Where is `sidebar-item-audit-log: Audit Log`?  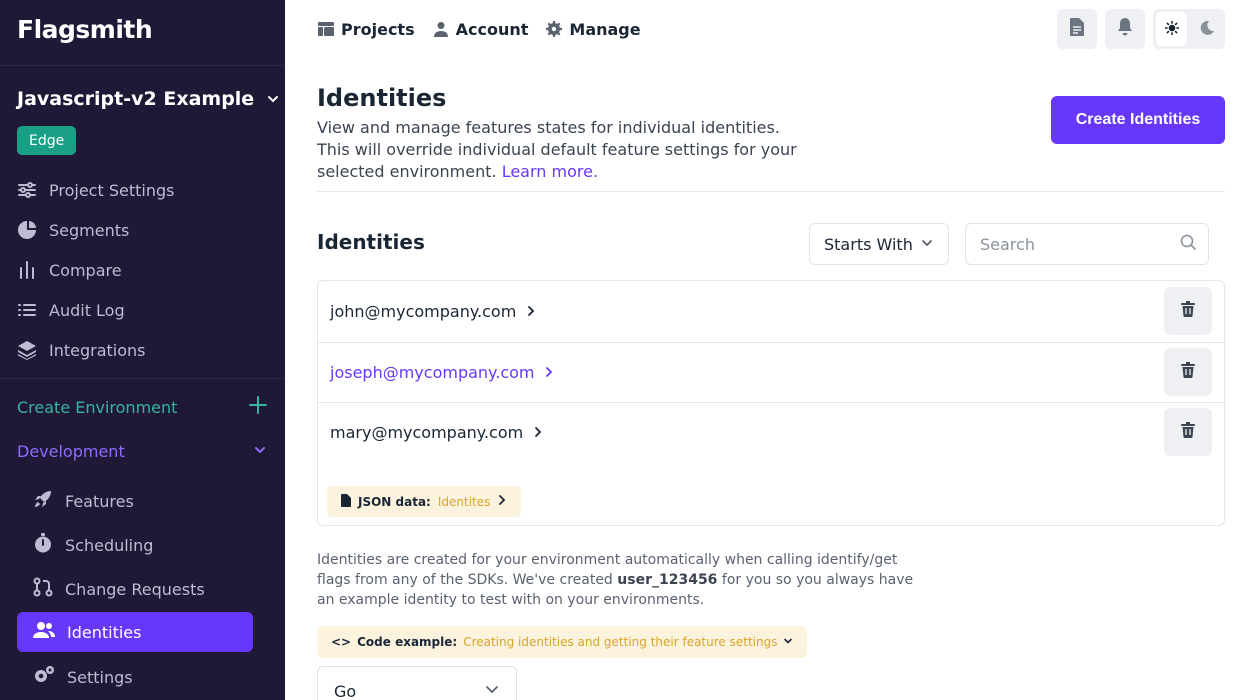 sidebar-item-audit-log: Audit Log is located at coordinates (71, 310).